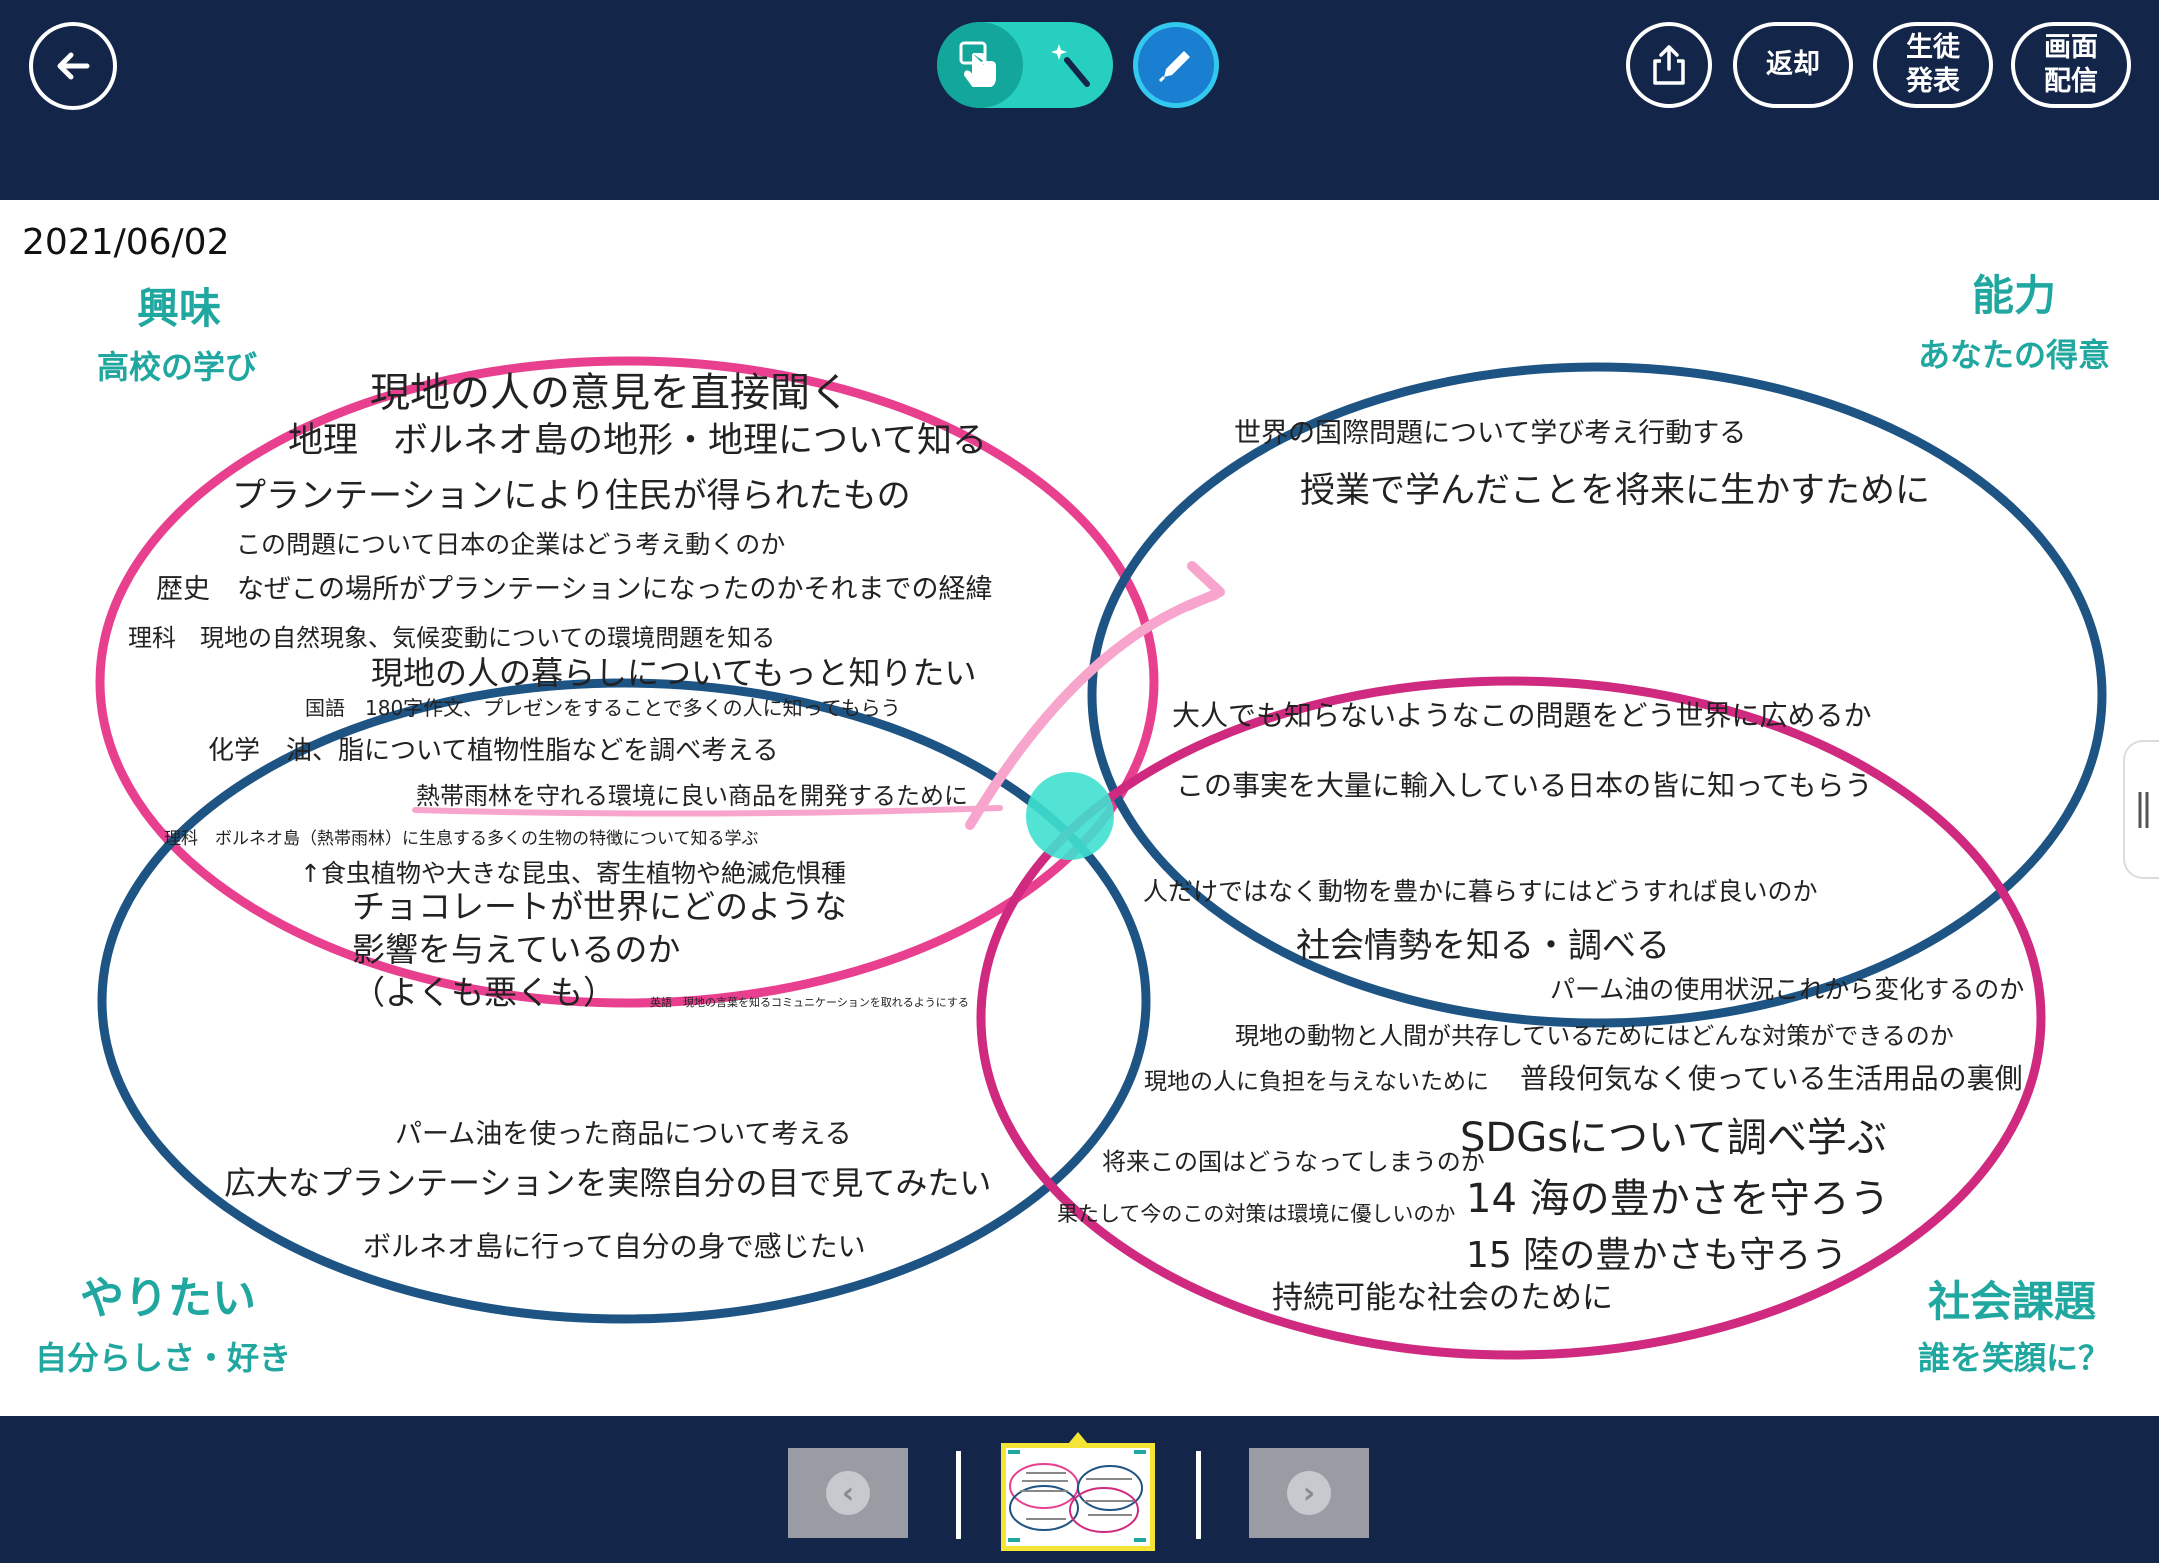 Image resolution: width=2159 pixels, height=1563 pixels. What do you see at coordinates (179, 308) in the screenshot?
I see `quadrant-title-interest: 興味` at bounding box center [179, 308].